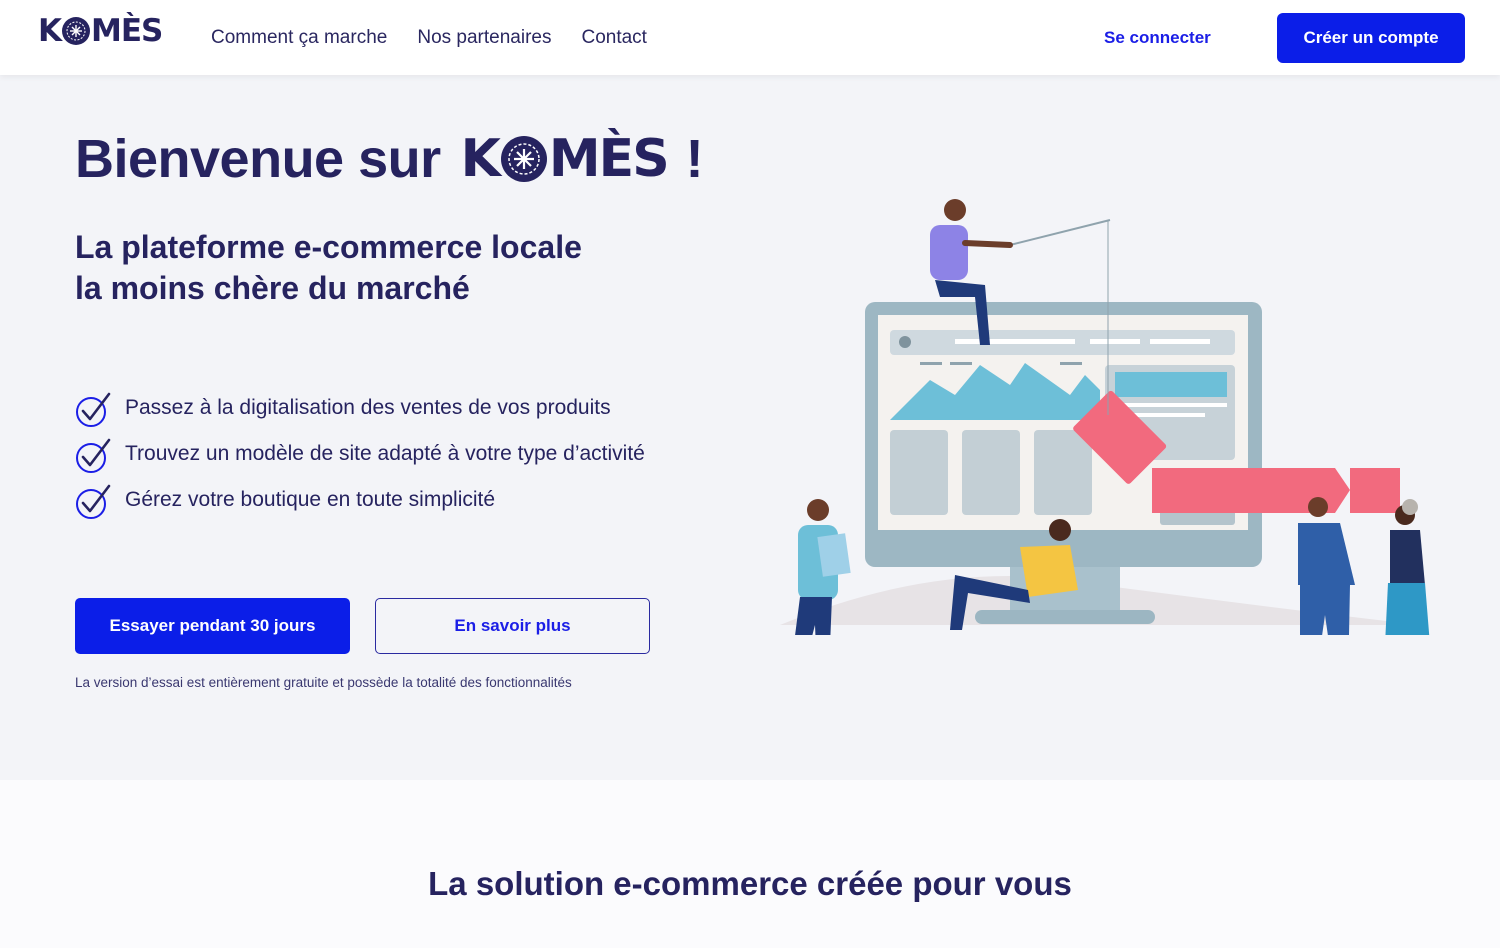 Image resolution: width=1500 pixels, height=948 pixels. I want to click on hero-title-prefix: Bienvenue sur, so click(258, 159).